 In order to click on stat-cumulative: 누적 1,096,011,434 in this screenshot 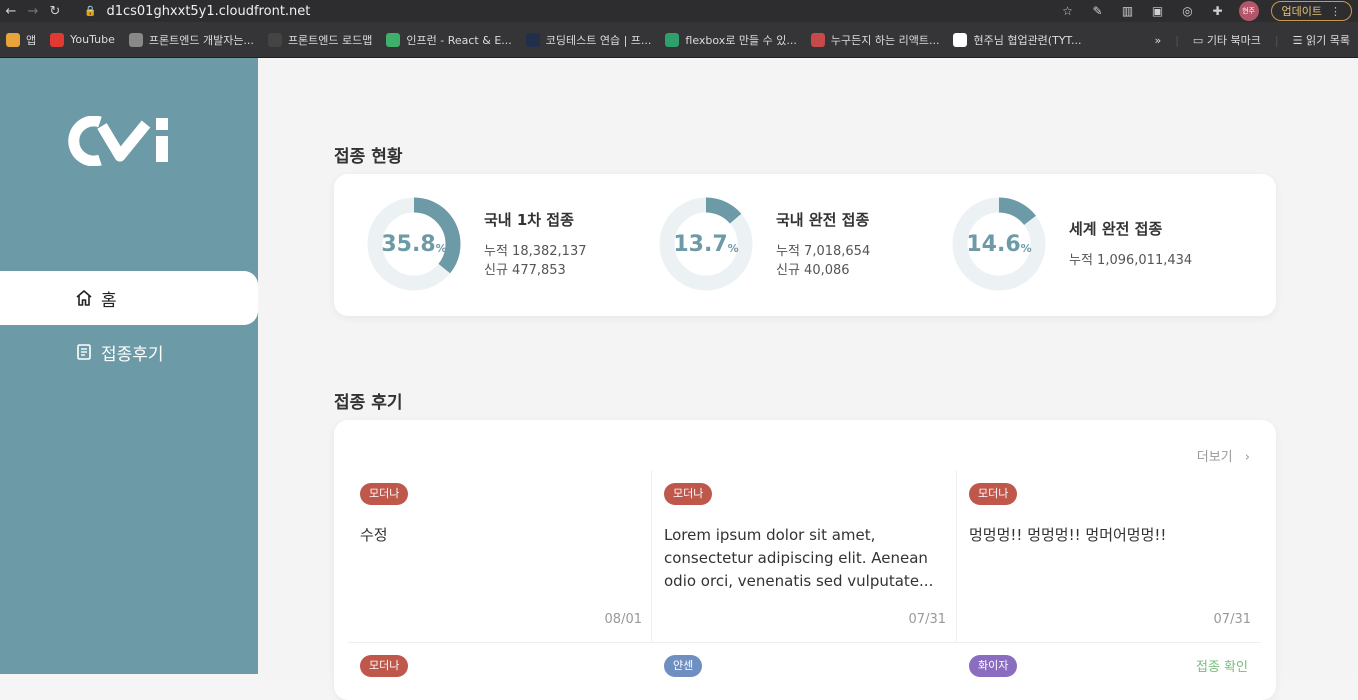, I will do `click(1131, 260)`.